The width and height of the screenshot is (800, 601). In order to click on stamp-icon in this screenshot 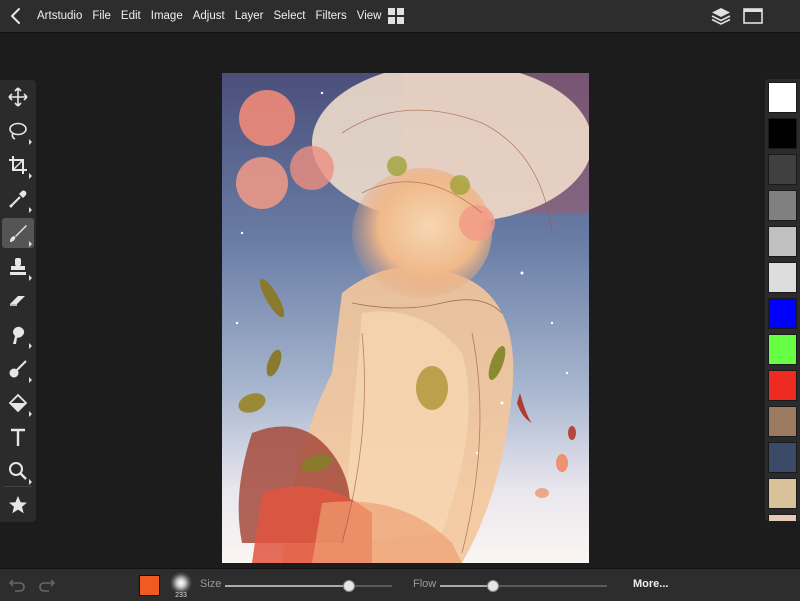, I will do `click(18, 266)`.